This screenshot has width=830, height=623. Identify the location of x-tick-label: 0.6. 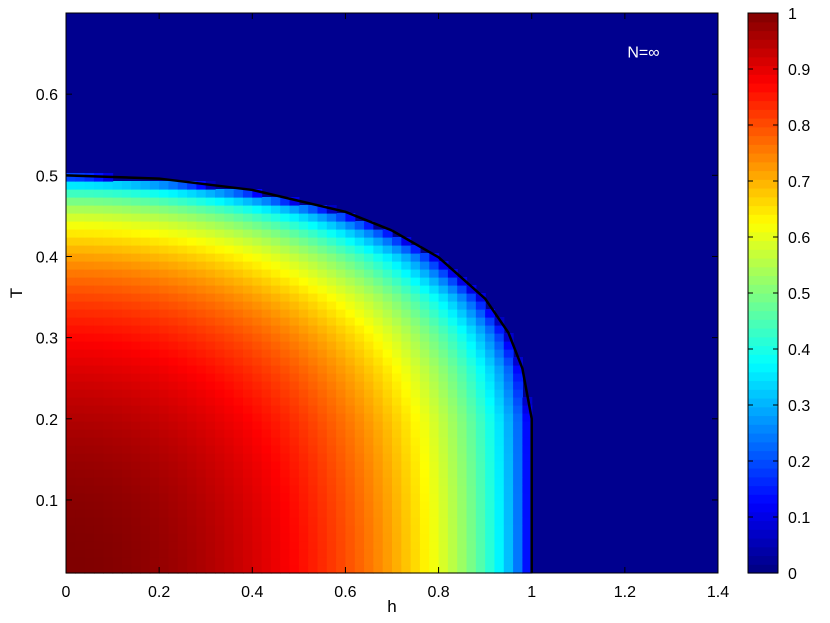
(345, 592).